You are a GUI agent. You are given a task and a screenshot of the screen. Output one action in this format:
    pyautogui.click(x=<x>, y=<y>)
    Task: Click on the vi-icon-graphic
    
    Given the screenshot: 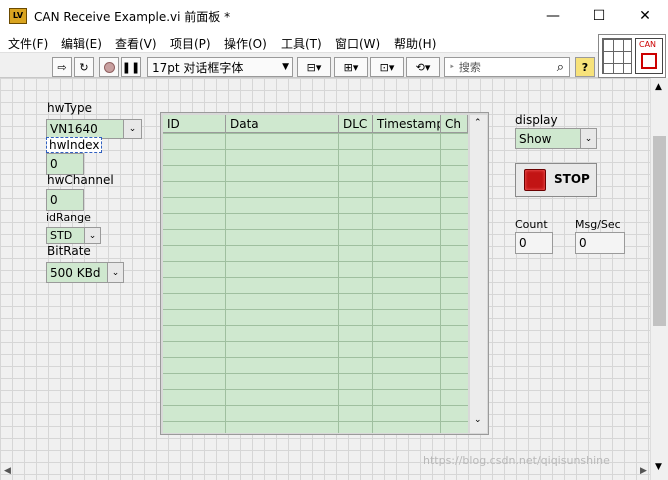 What is the action you would take?
    pyautogui.click(x=649, y=61)
    